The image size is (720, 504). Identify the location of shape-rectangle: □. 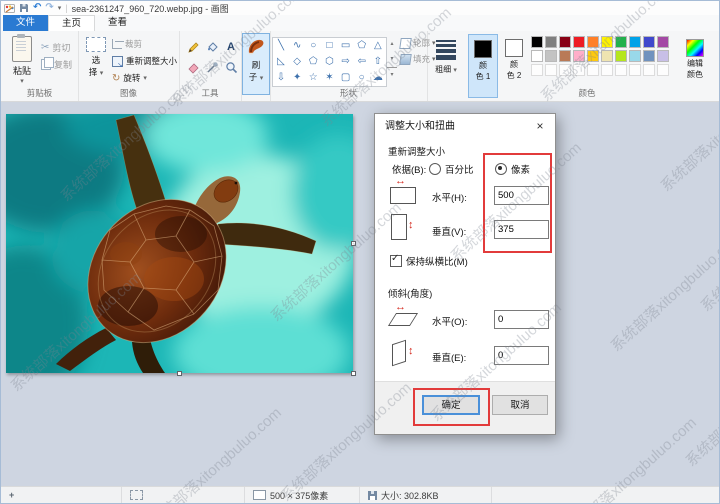
(329, 45).